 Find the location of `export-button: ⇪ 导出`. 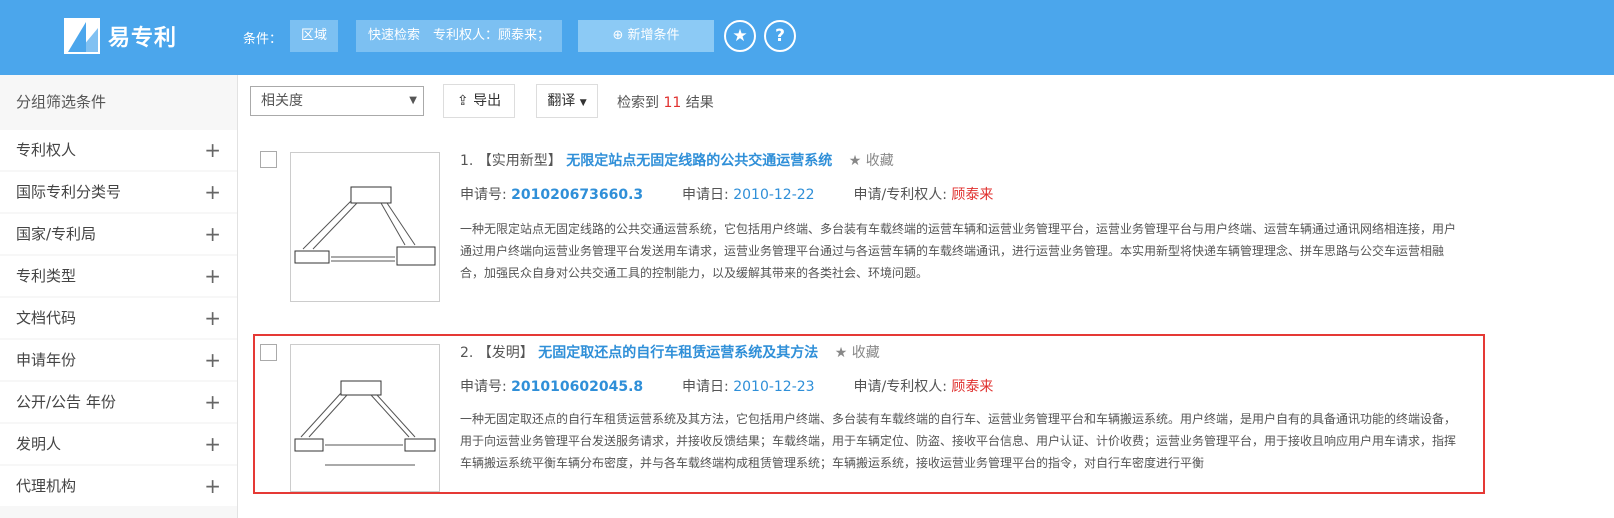

export-button: ⇪ 导出 is located at coordinates (479, 101).